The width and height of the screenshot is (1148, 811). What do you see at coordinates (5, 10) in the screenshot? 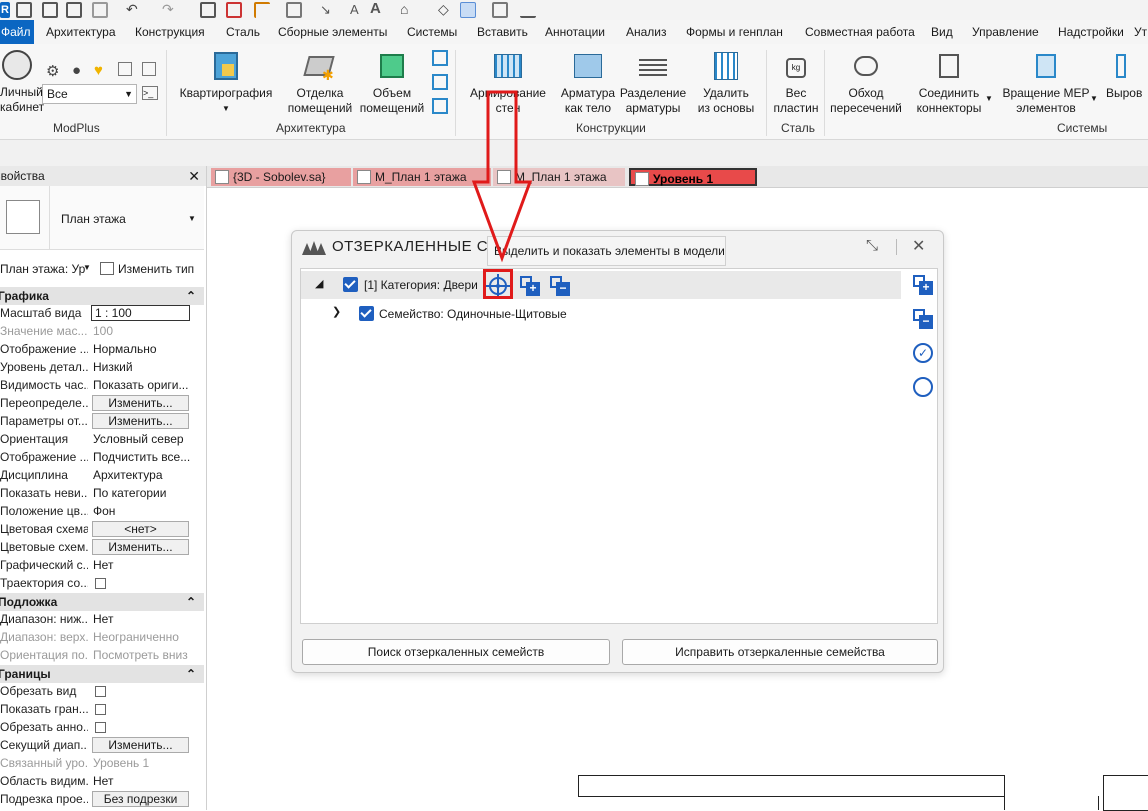
I see `revit-logo-icon: R` at bounding box center [5, 10].